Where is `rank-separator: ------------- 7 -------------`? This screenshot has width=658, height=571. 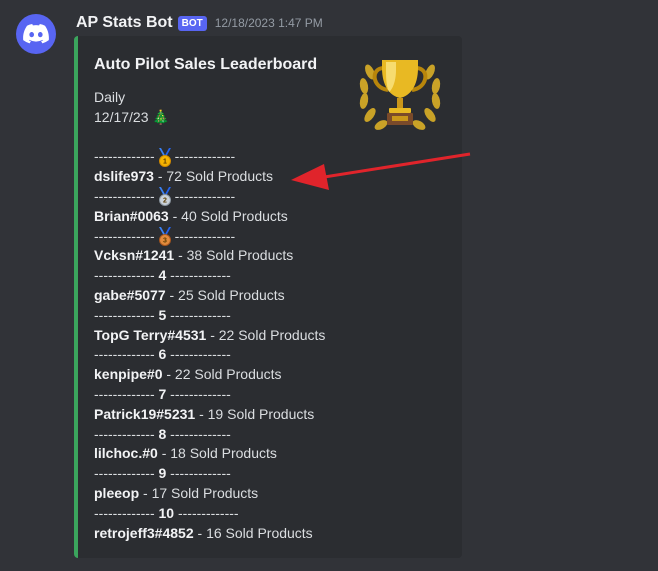
rank-separator: ------------- 7 ------------- is located at coordinates (209, 395).